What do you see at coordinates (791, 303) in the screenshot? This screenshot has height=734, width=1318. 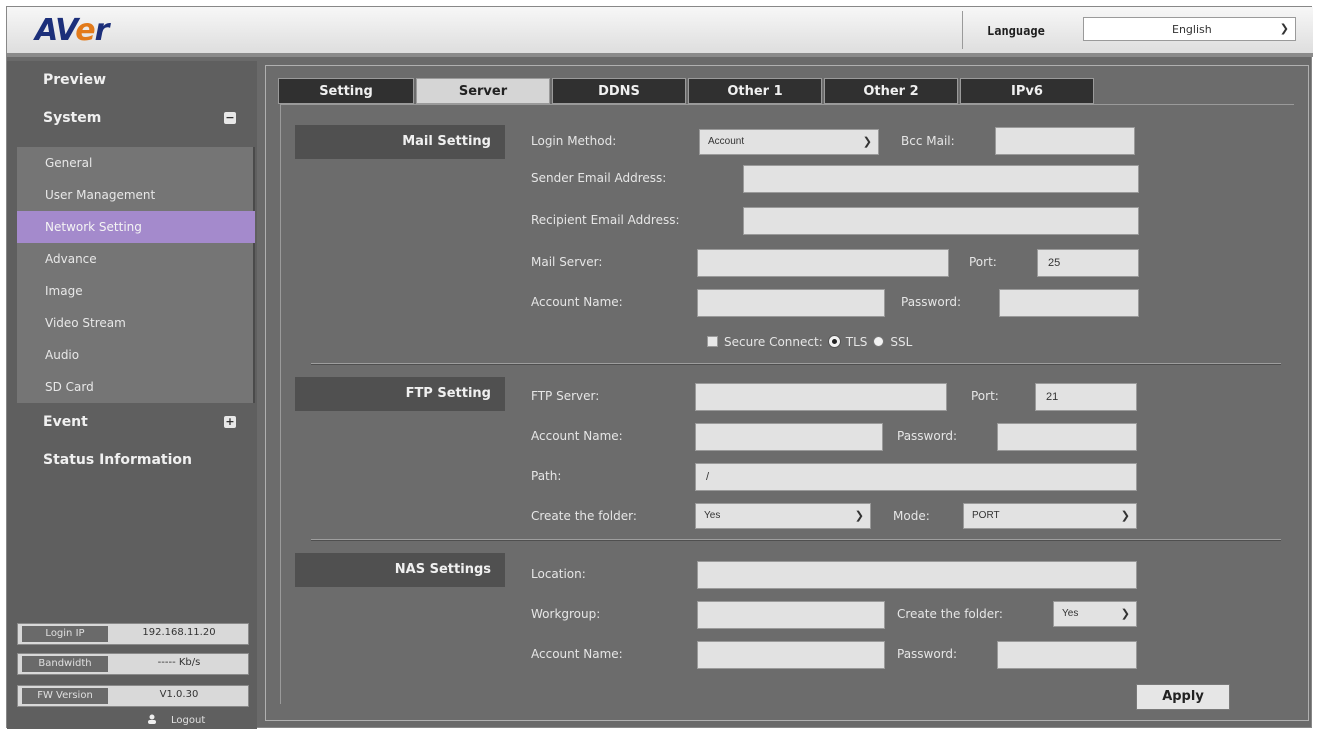 I see `mail-account-name-input` at bounding box center [791, 303].